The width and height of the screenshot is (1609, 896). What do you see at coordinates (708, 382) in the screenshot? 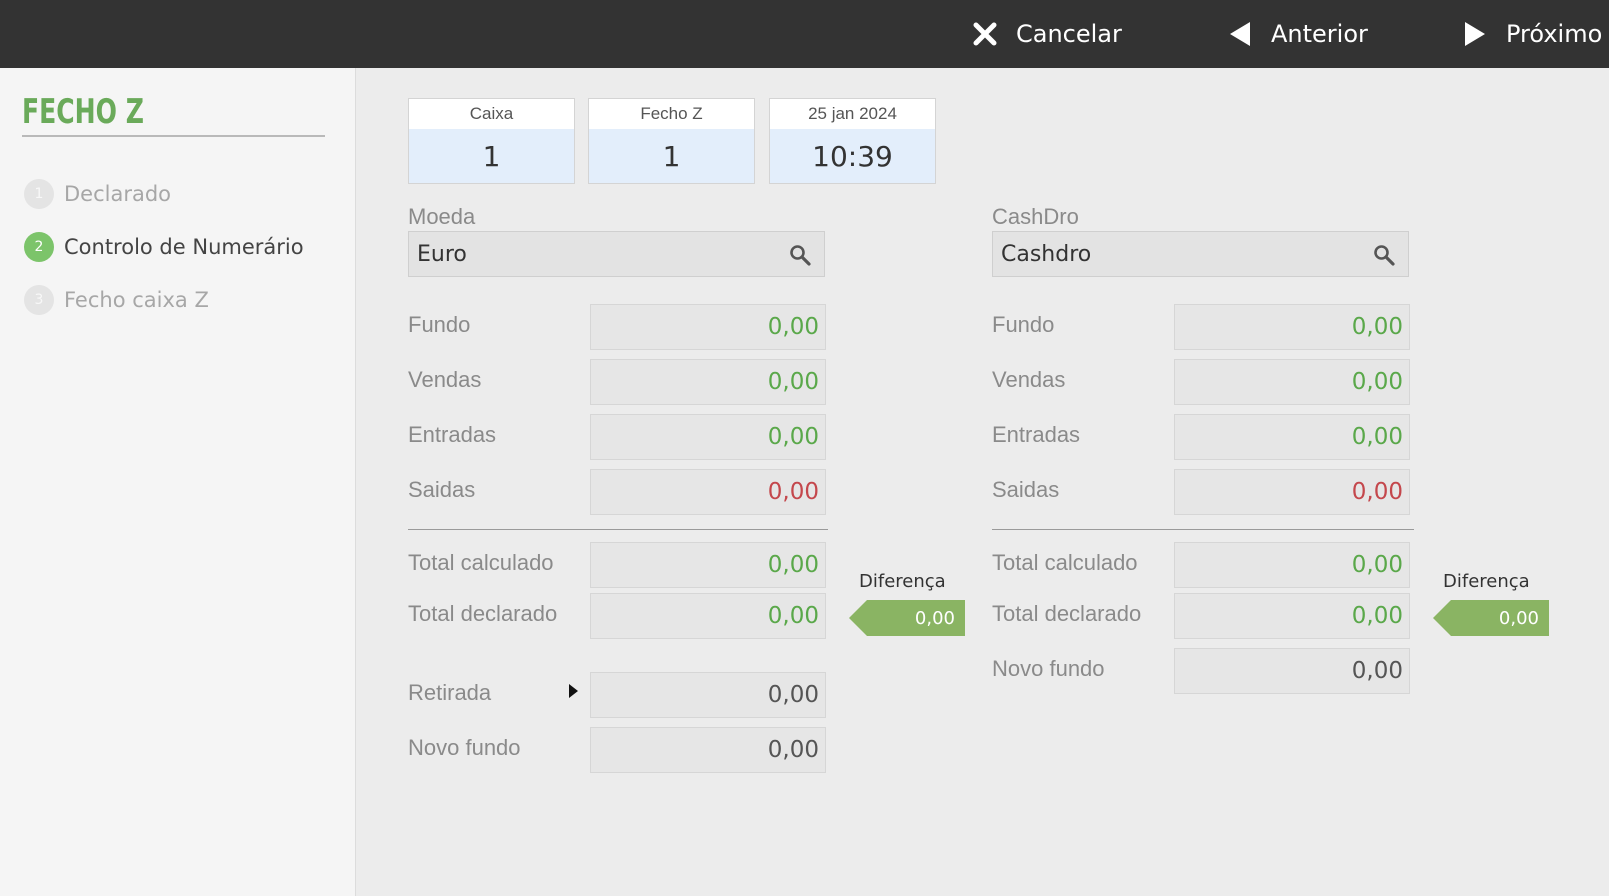
I see `vendas-field: 0,00` at bounding box center [708, 382].